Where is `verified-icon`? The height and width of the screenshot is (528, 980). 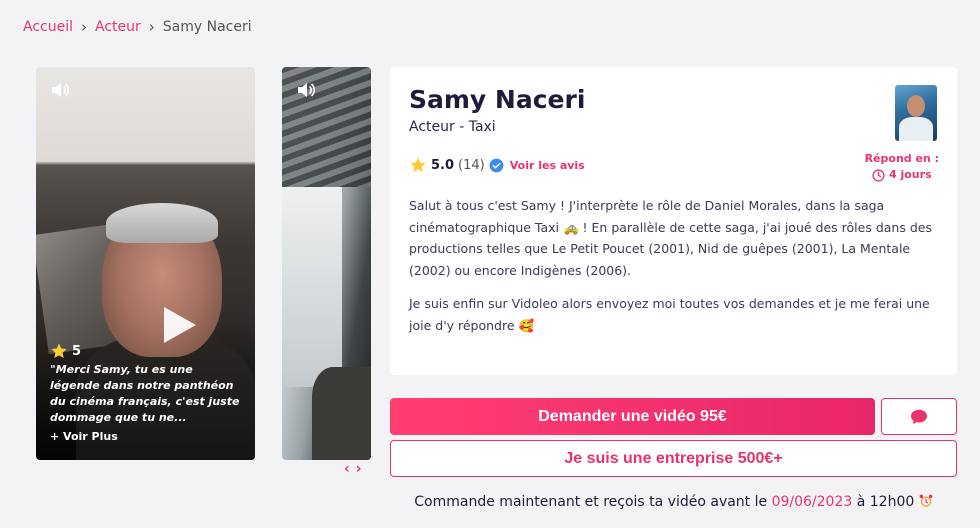
verified-icon is located at coordinates (496, 165).